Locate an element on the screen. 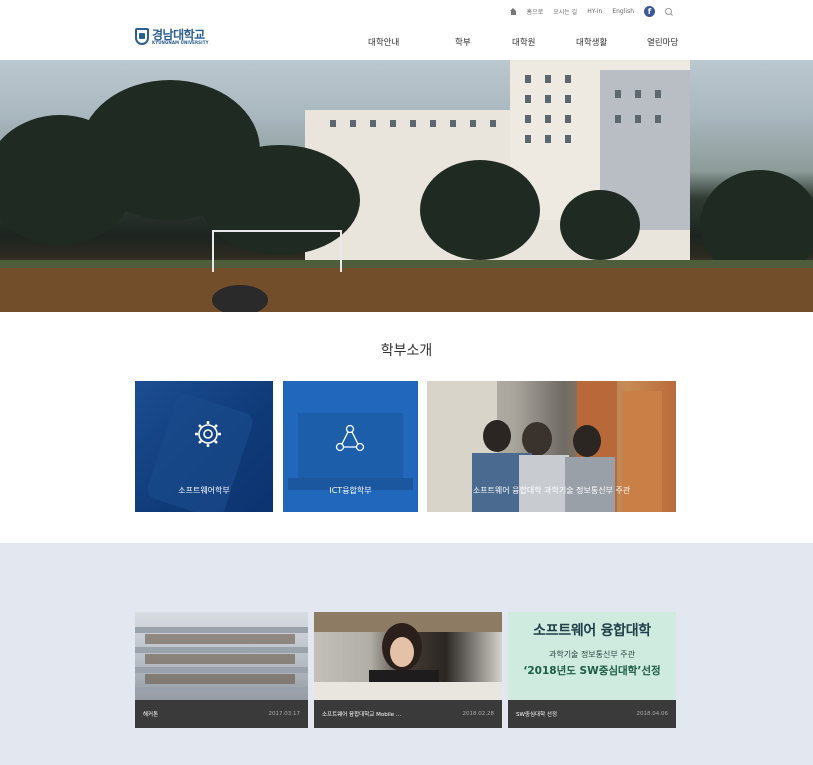  logo-korean: 경남대학교 is located at coordinates (178, 34).